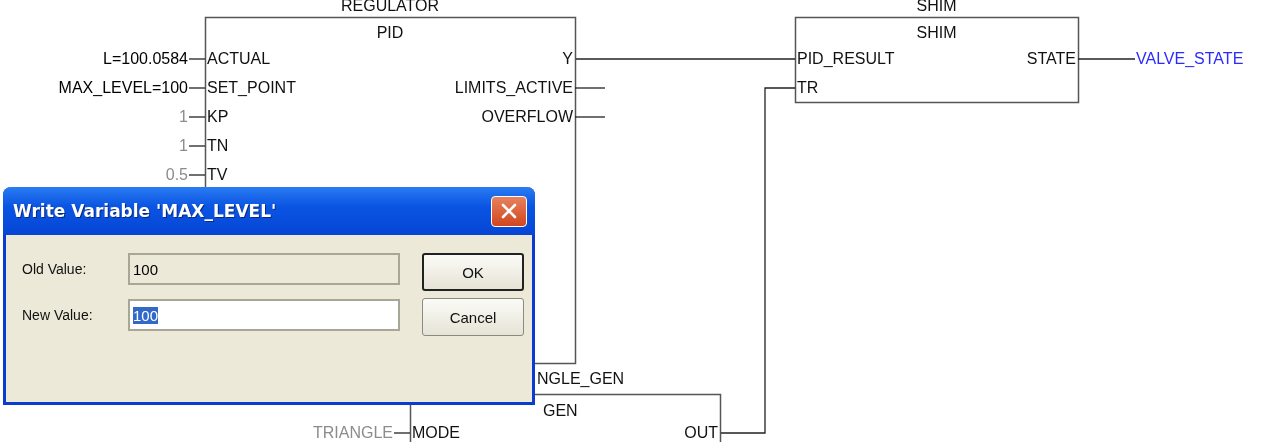 This screenshot has height=442, width=1275. What do you see at coordinates (145, 59) in the screenshot?
I see `input-value: L=100.0584` at bounding box center [145, 59].